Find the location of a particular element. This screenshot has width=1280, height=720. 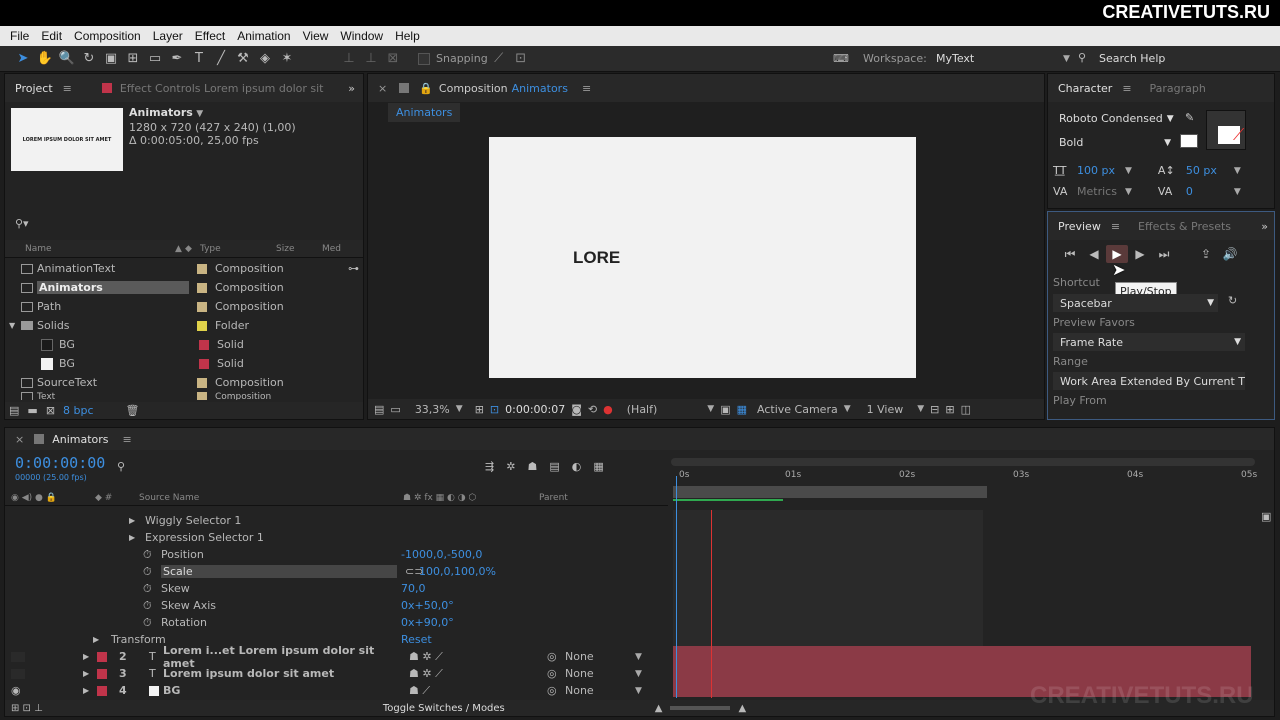

resolution-select: (Half) is located at coordinates (642, 409).